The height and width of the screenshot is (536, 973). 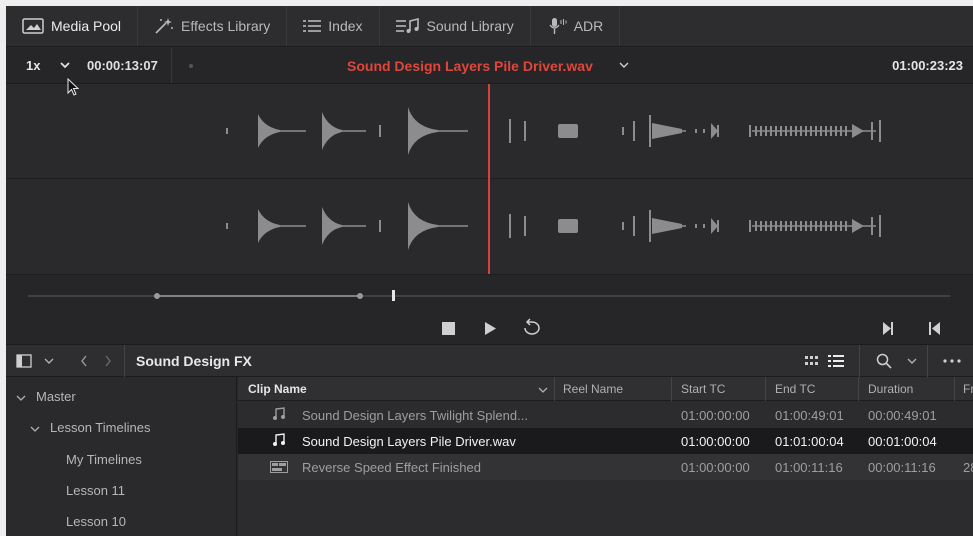 I want to click on bin-item-lesson-timelines: Lesson Timelines, so click(x=90, y=427).